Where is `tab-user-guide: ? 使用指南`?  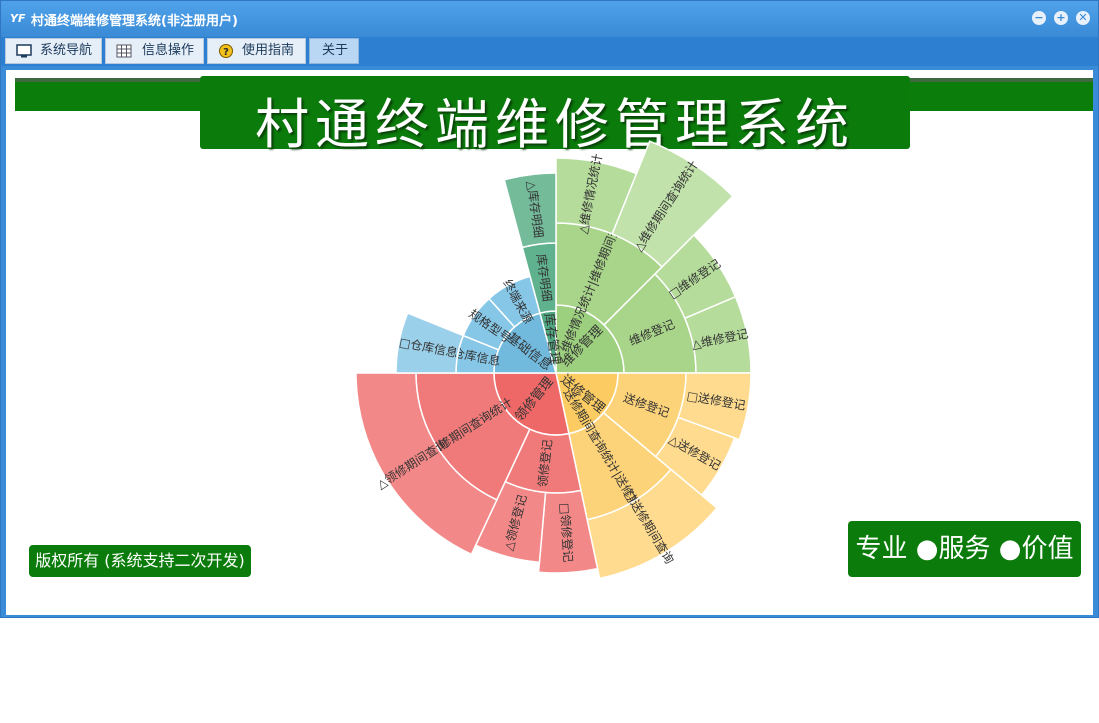 tab-user-guide: ? 使用指南 is located at coordinates (256, 51).